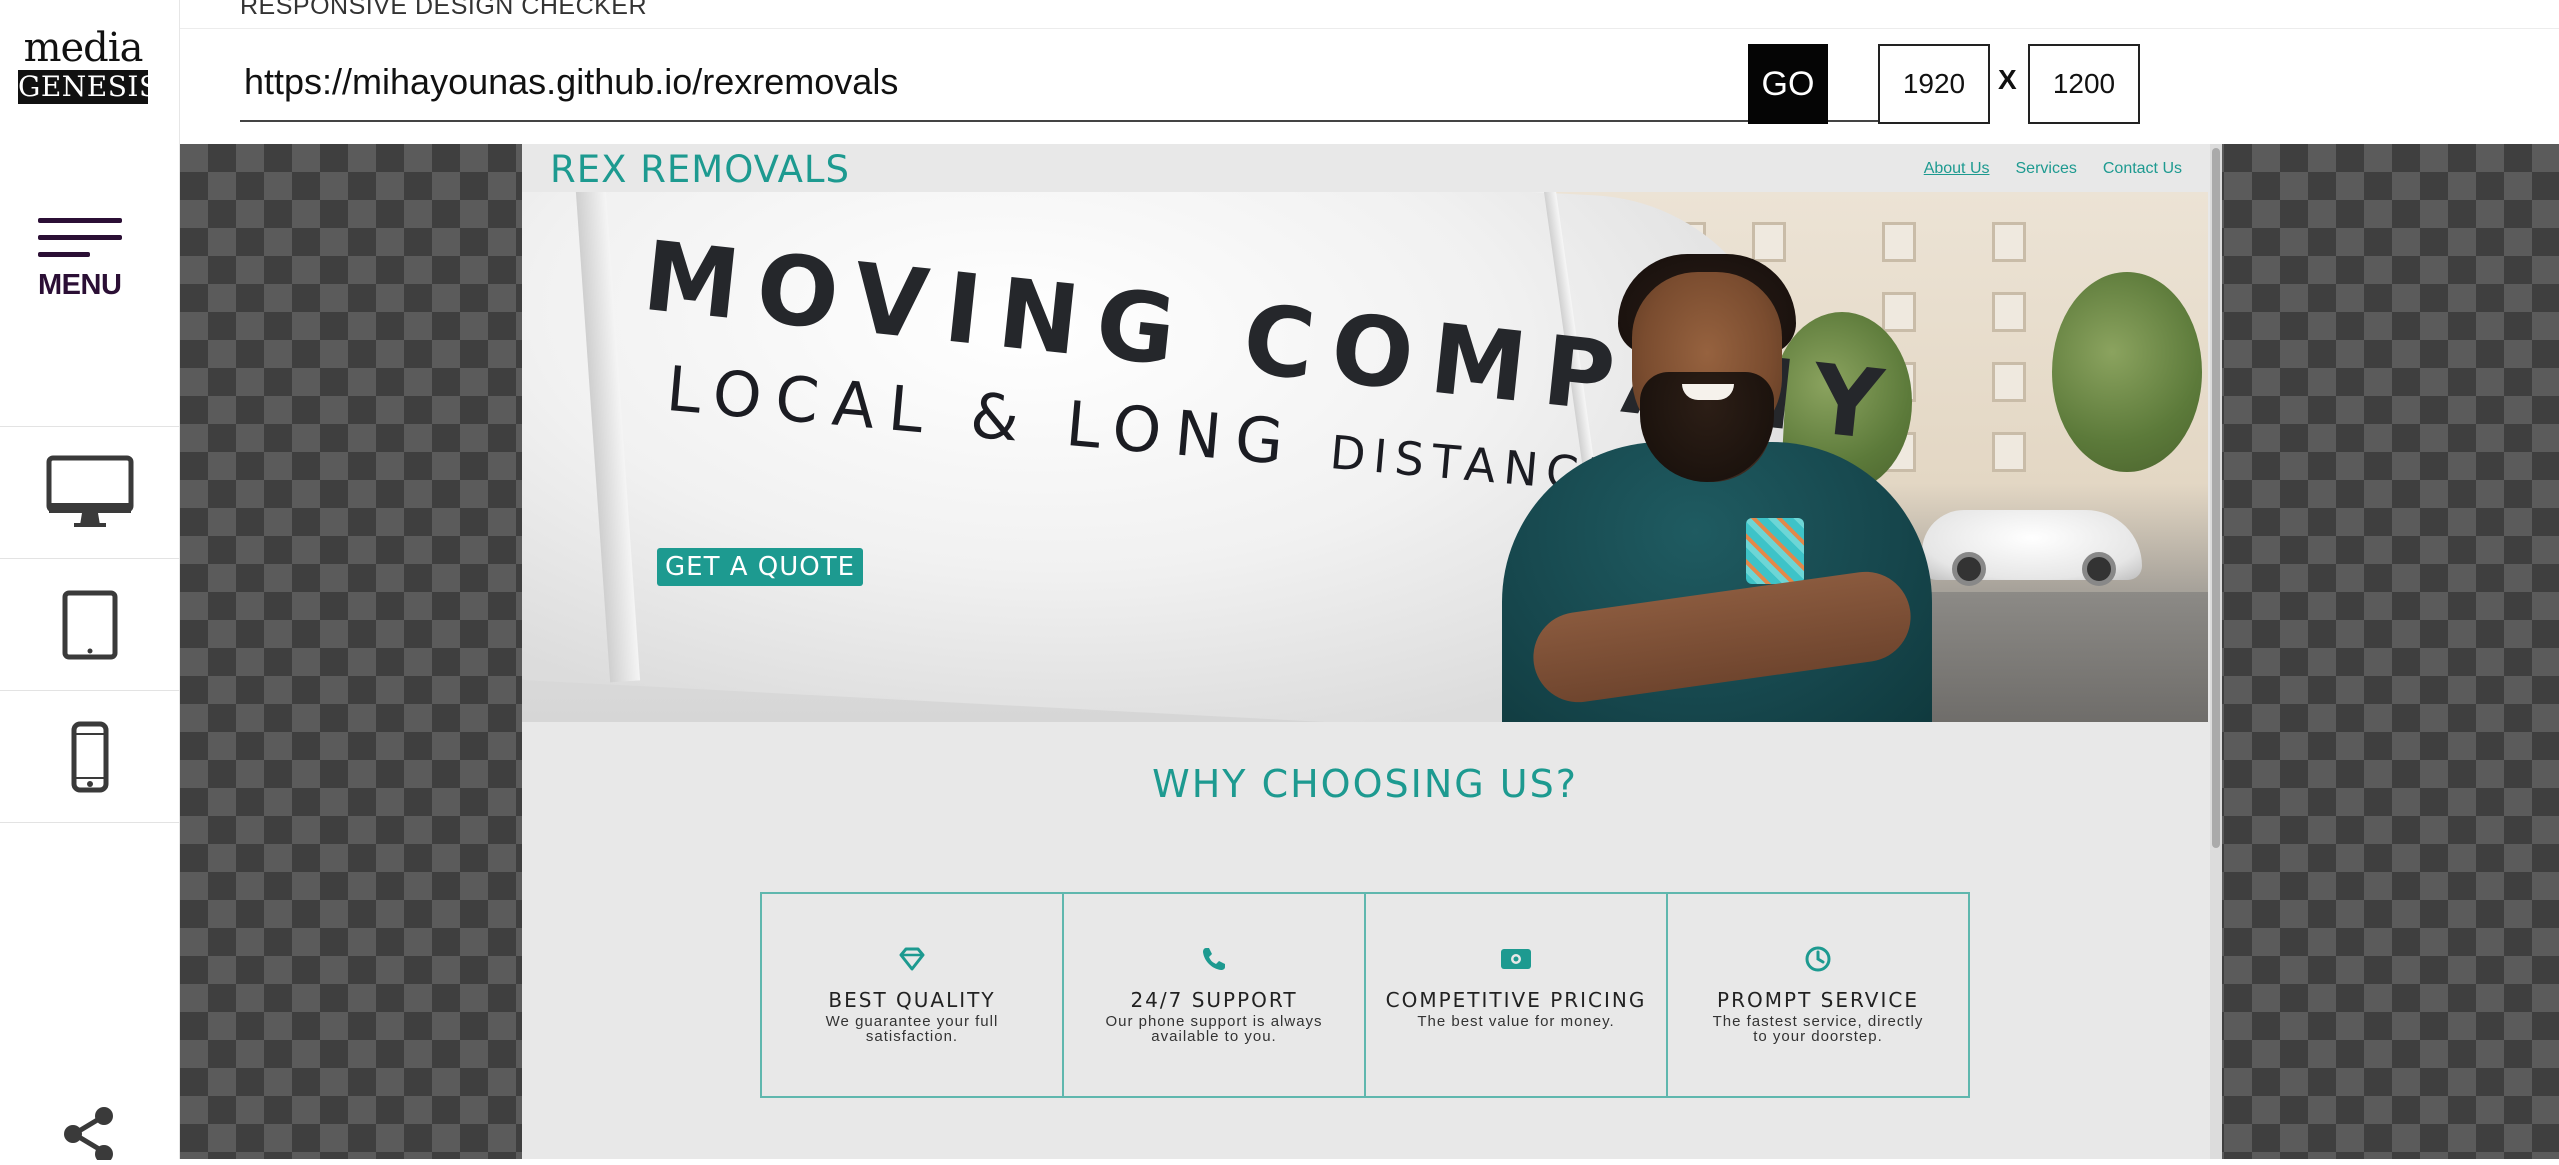 The image size is (2559, 1165). What do you see at coordinates (1369, 28) in the screenshot?
I see `toolbar-divider` at bounding box center [1369, 28].